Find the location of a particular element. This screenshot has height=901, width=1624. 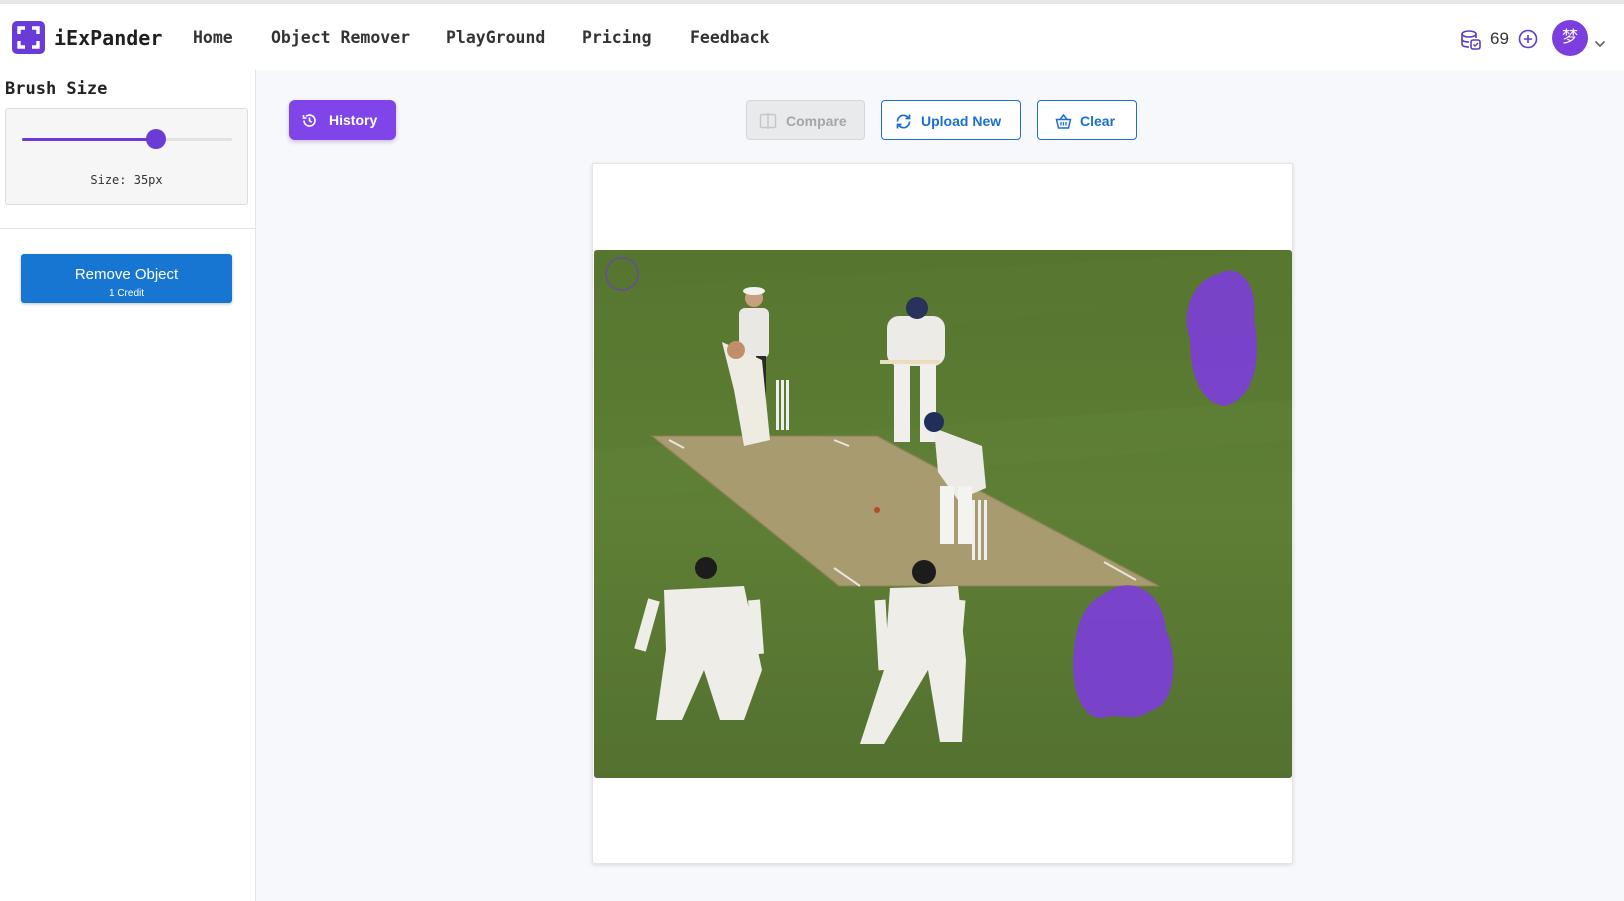

brush-size-slider-track is located at coordinates (127, 139).